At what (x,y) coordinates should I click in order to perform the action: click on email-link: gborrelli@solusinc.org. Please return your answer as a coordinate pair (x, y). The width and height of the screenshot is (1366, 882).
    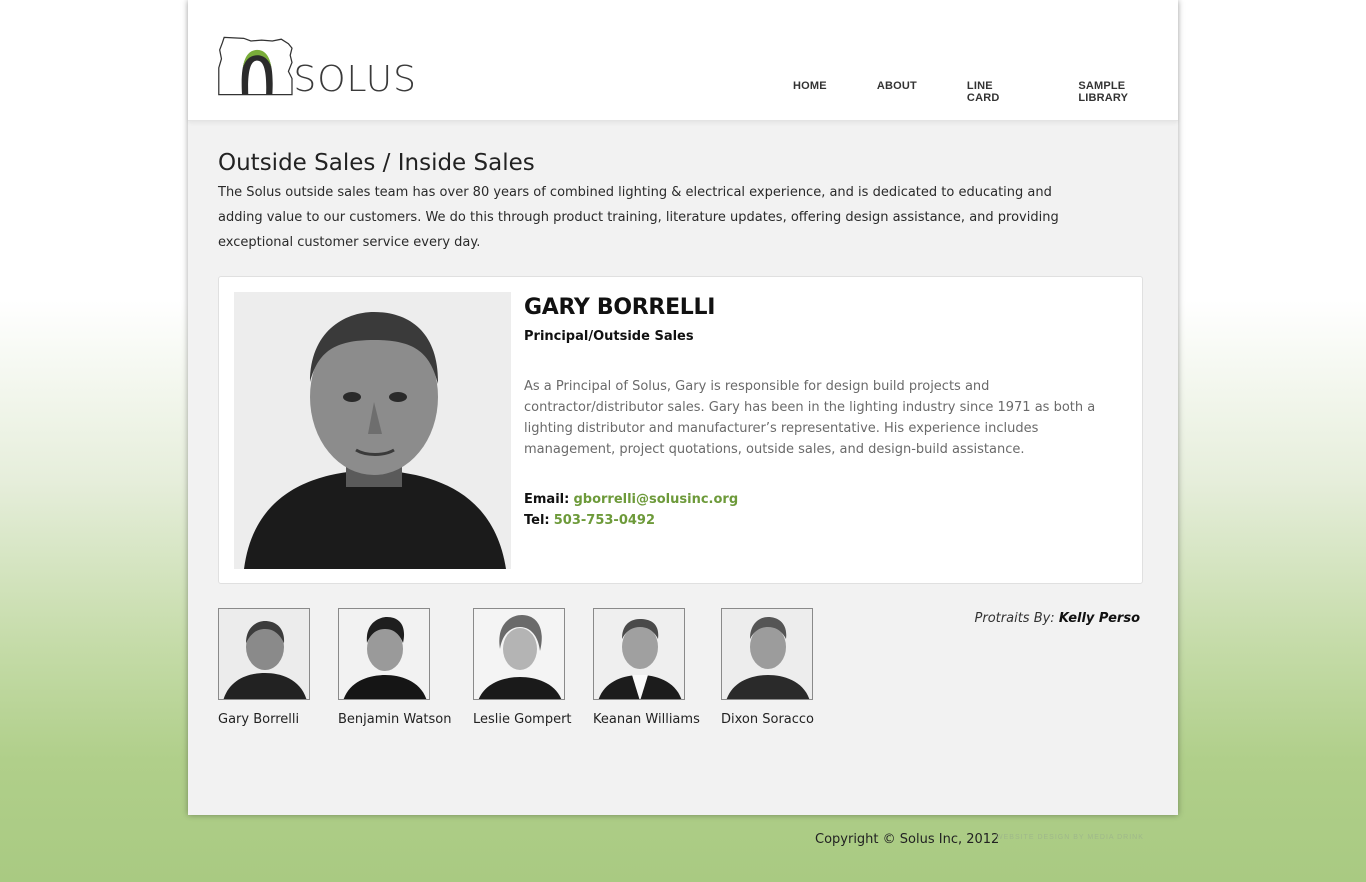
    Looking at the image, I should click on (655, 499).